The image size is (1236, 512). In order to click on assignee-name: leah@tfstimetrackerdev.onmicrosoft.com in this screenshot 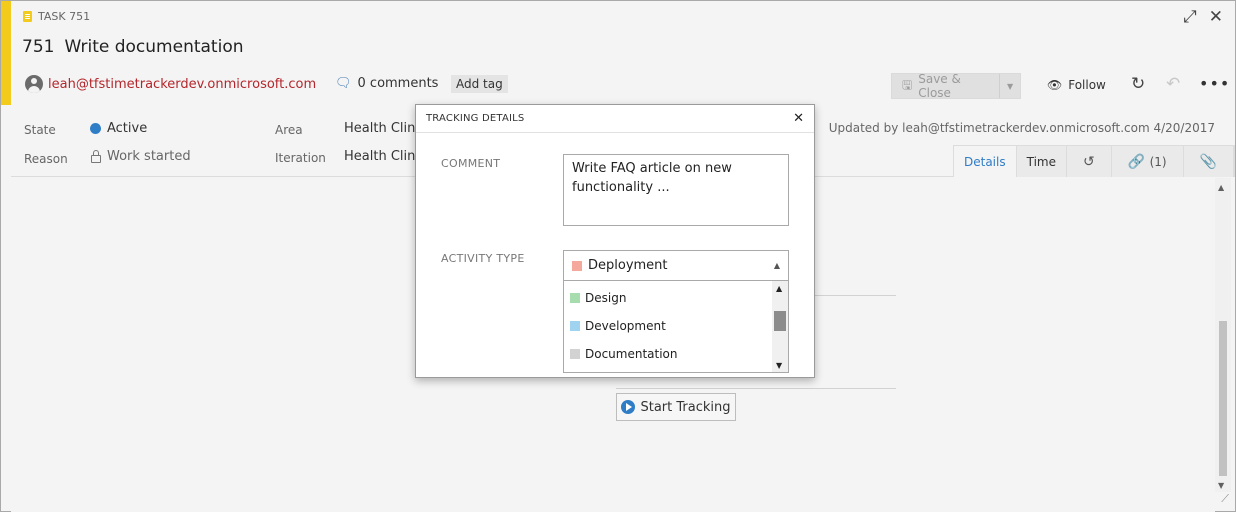, I will do `click(182, 84)`.